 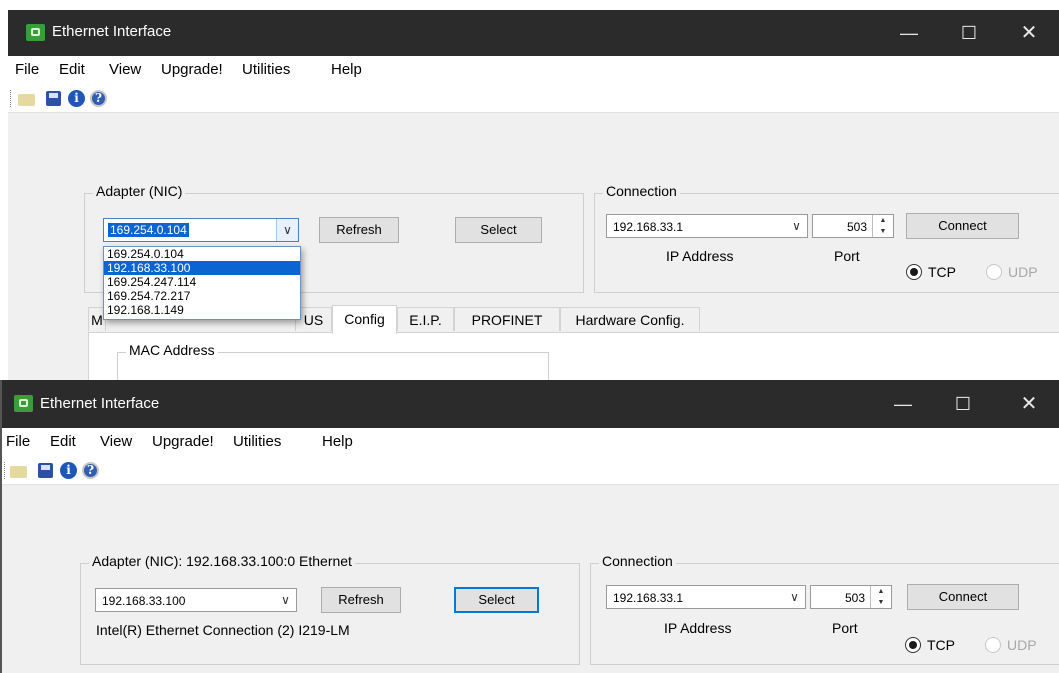 I want to click on tab-profinet: PROFINET, so click(x=507, y=319).